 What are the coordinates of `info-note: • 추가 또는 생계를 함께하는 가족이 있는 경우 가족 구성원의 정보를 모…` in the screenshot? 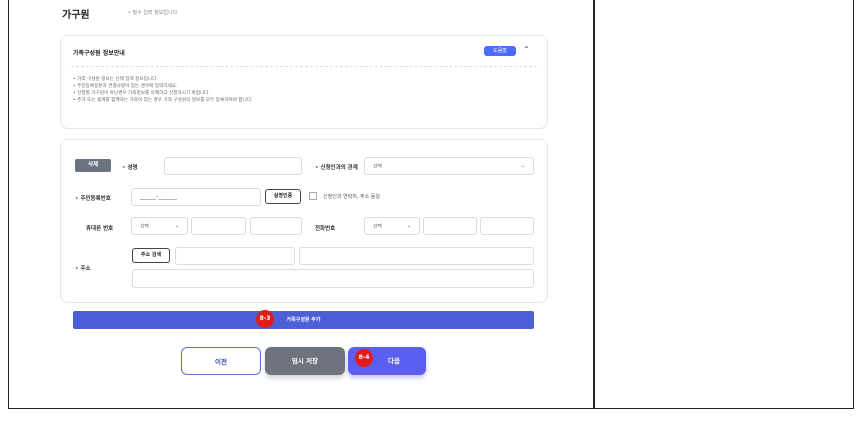 It's located at (163, 100).